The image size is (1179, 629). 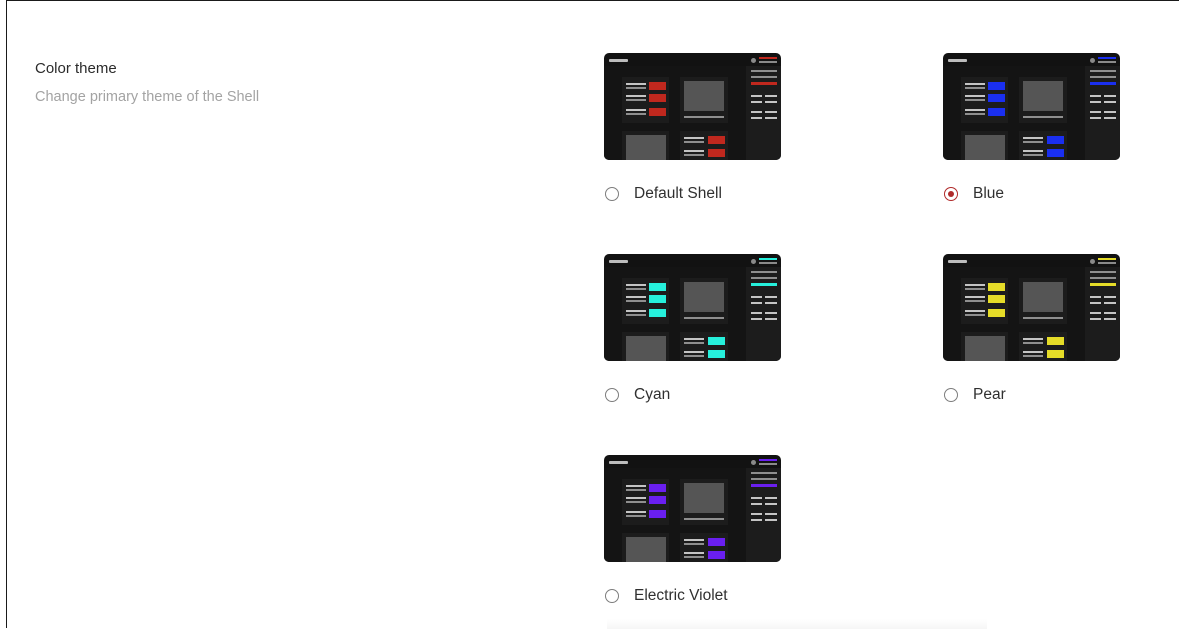 I want to click on setting-title: Color theme, so click(x=76, y=68).